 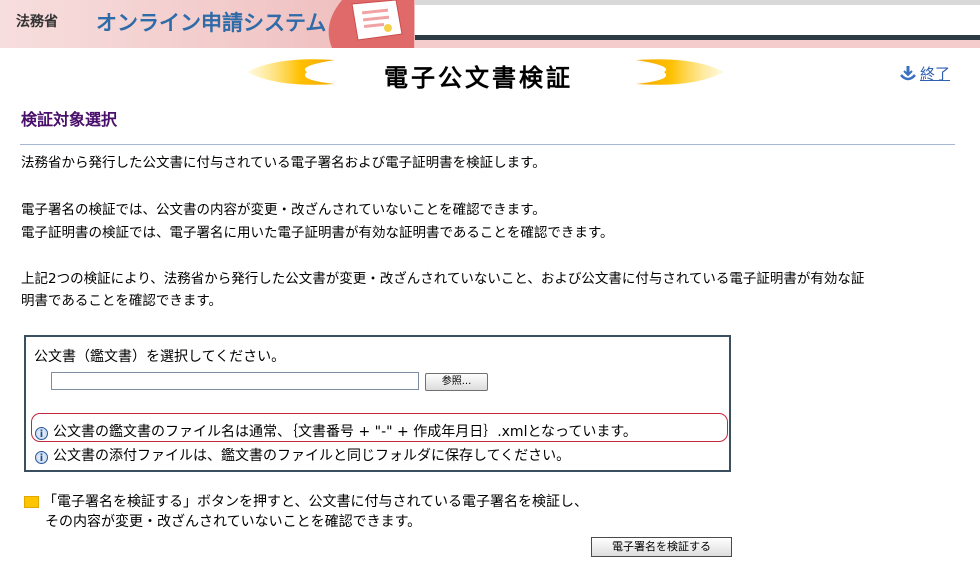 What do you see at coordinates (160, 357) in the screenshot?
I see `select-document-label: 公文書（鑑文書）を選択してください。` at bounding box center [160, 357].